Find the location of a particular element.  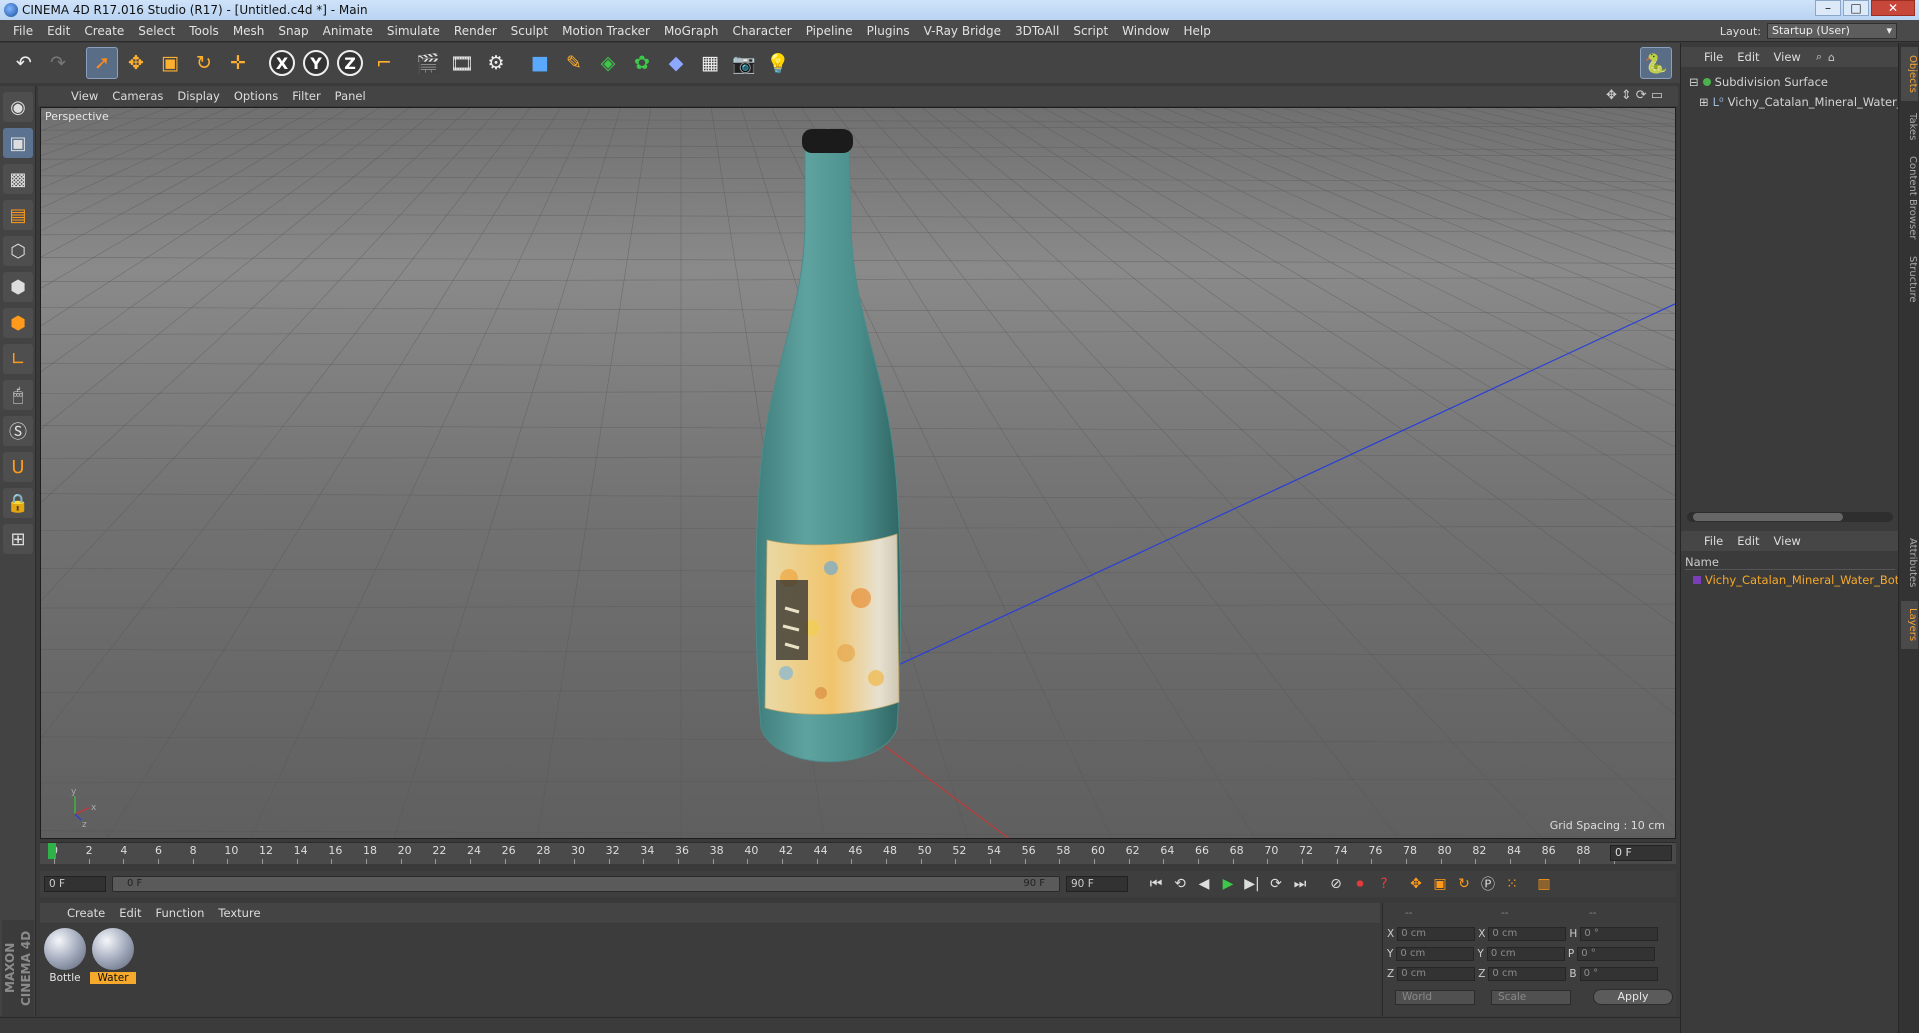

menu-select: Select is located at coordinates (156, 31).